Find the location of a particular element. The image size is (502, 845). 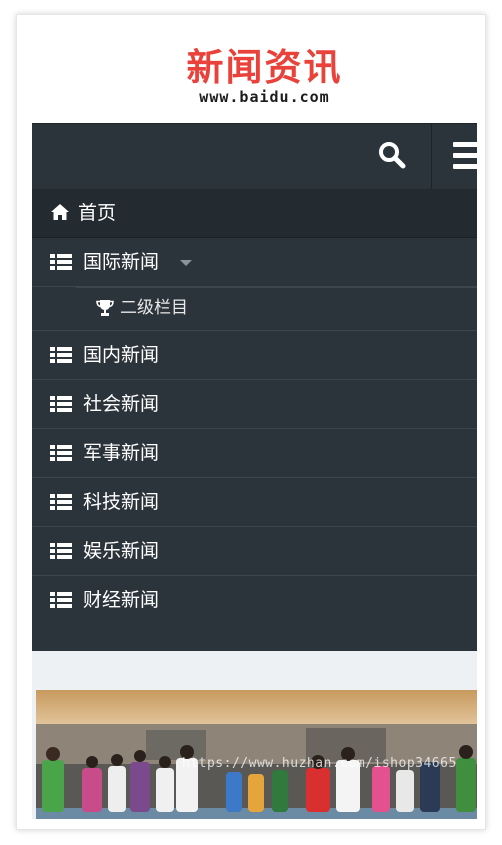

site-logo-title: 新闻资讯 is located at coordinates (254, 68).